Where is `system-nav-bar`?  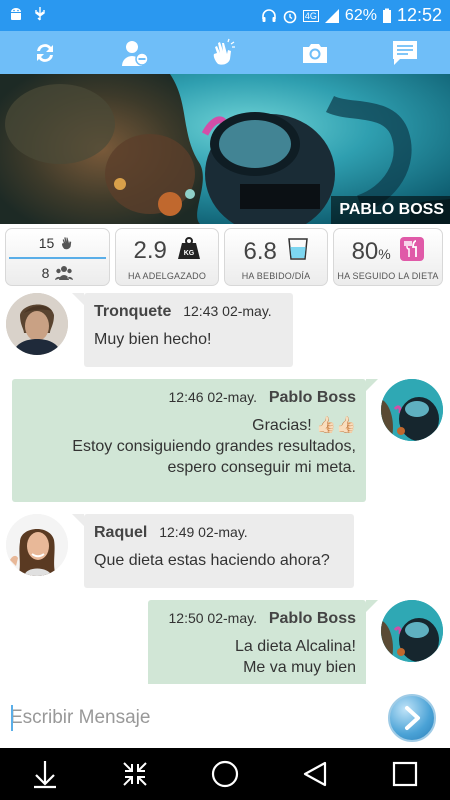 system-nav-bar is located at coordinates (225, 774).